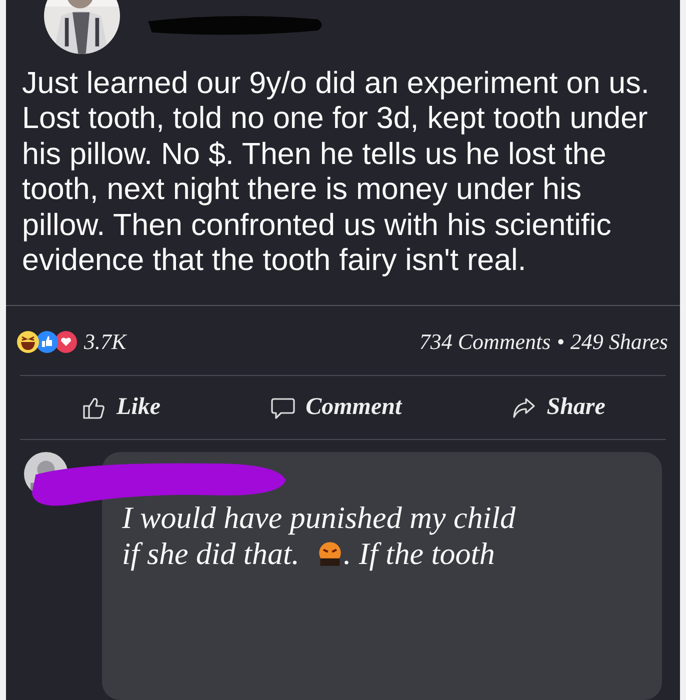 This screenshot has height=700, width=686. What do you see at coordinates (319, 518) in the screenshot?
I see `comment-text: I would have punished my child` at bounding box center [319, 518].